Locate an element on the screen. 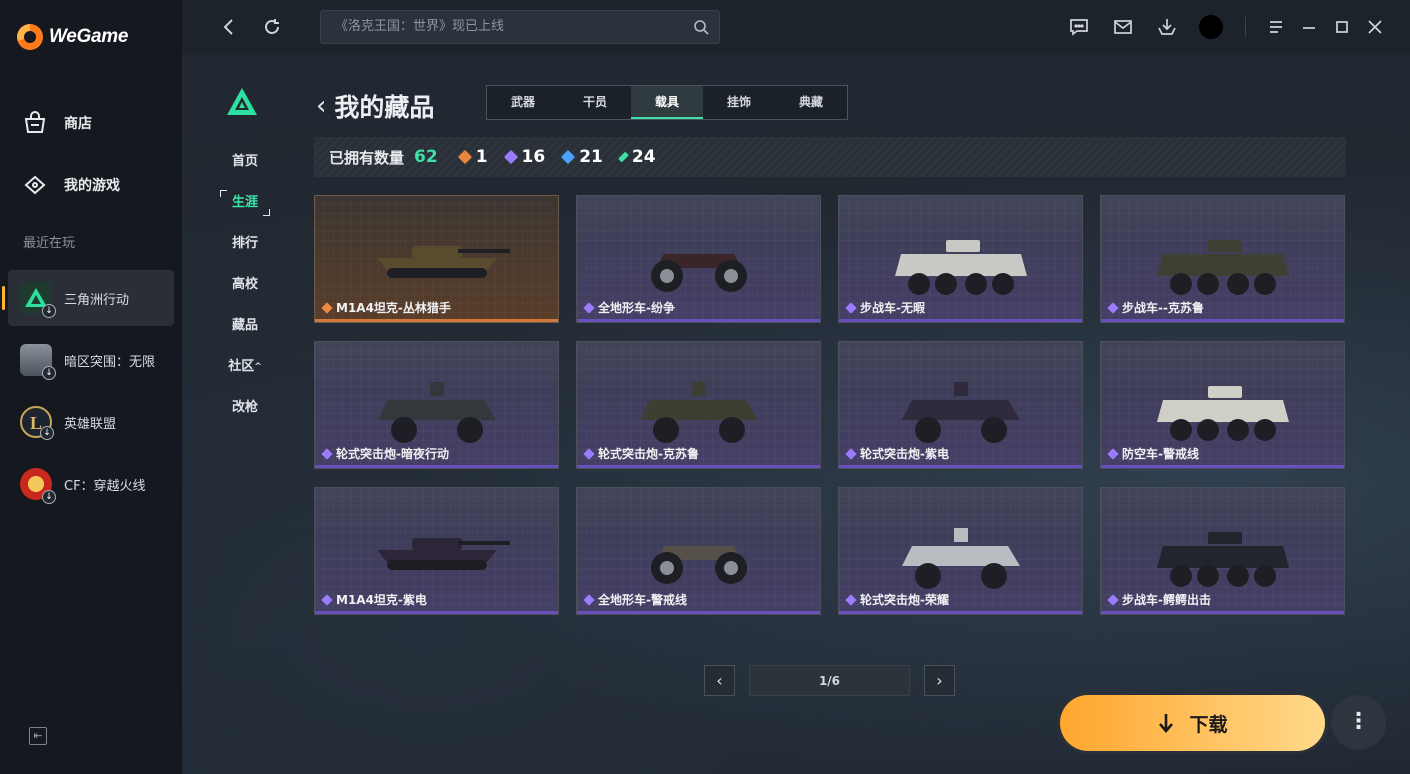 This screenshot has height=774, width=1410. collection-card: 轮式突击炮-紫电 is located at coordinates (960, 405).